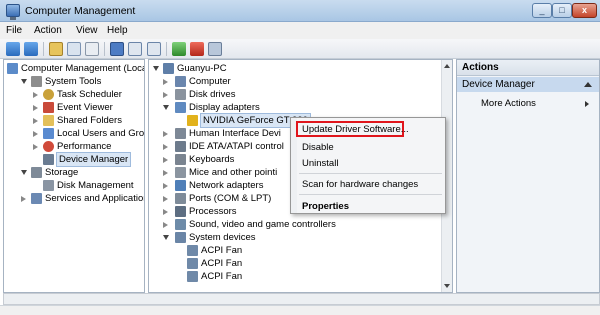 Image resolution: width=600 pixels, height=315 pixels. I want to click on tree-item-label: Network adapters, so click(226, 185).